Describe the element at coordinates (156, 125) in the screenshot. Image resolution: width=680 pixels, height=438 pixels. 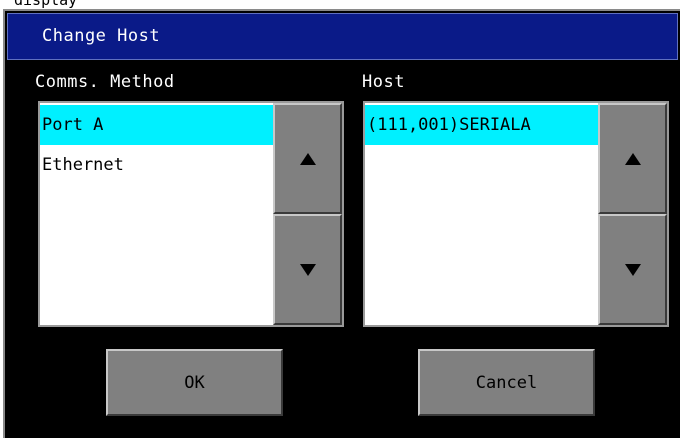
I see `comms-item-port-a: Port A` at that location.